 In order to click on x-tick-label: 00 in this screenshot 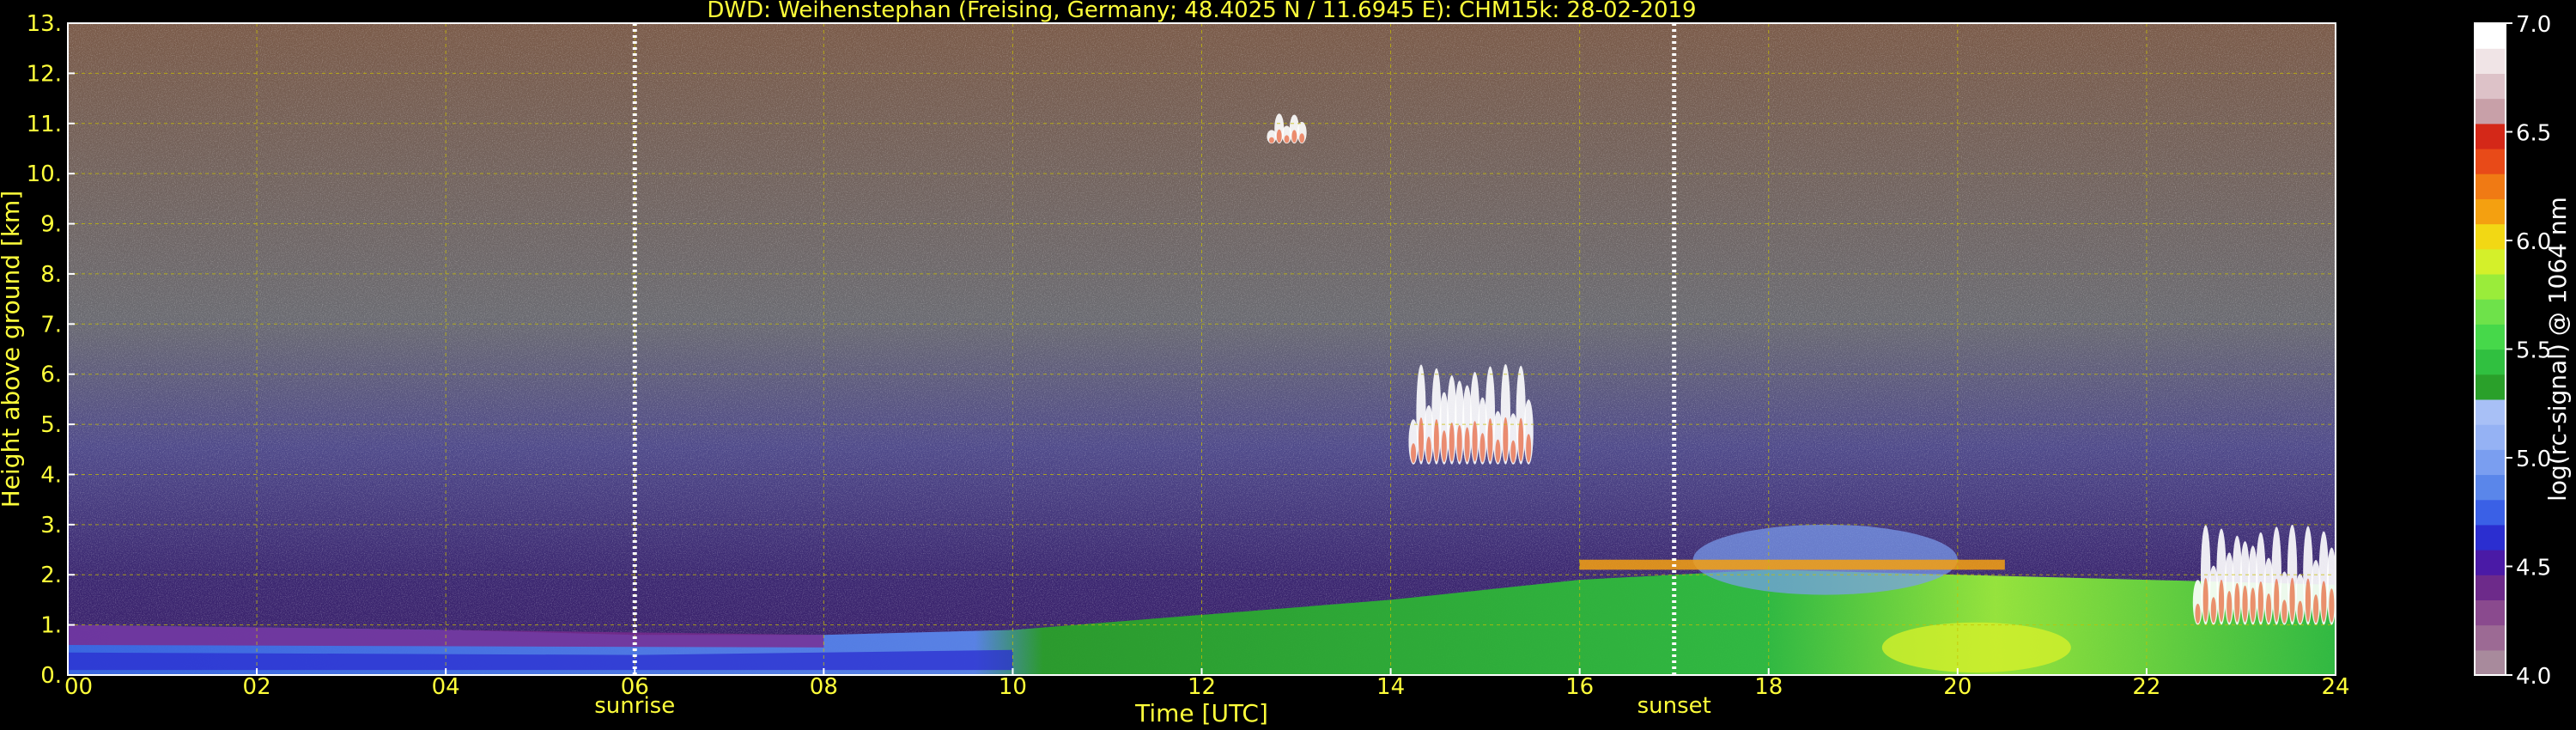, I will do `click(78, 687)`.